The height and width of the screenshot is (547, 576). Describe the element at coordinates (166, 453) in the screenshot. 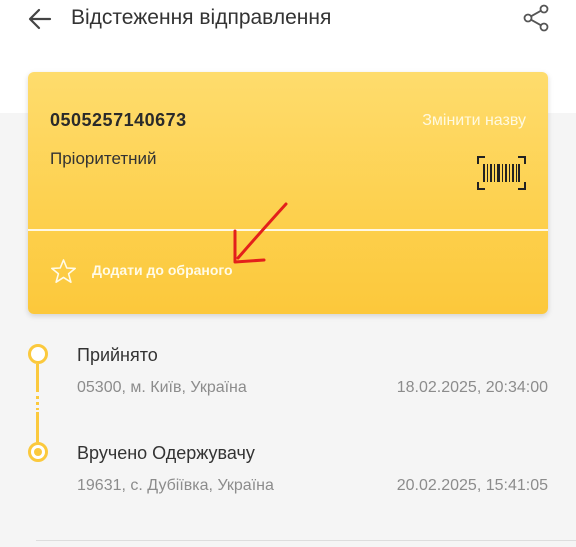

I see `event-status: Вручено Одержувачу` at that location.